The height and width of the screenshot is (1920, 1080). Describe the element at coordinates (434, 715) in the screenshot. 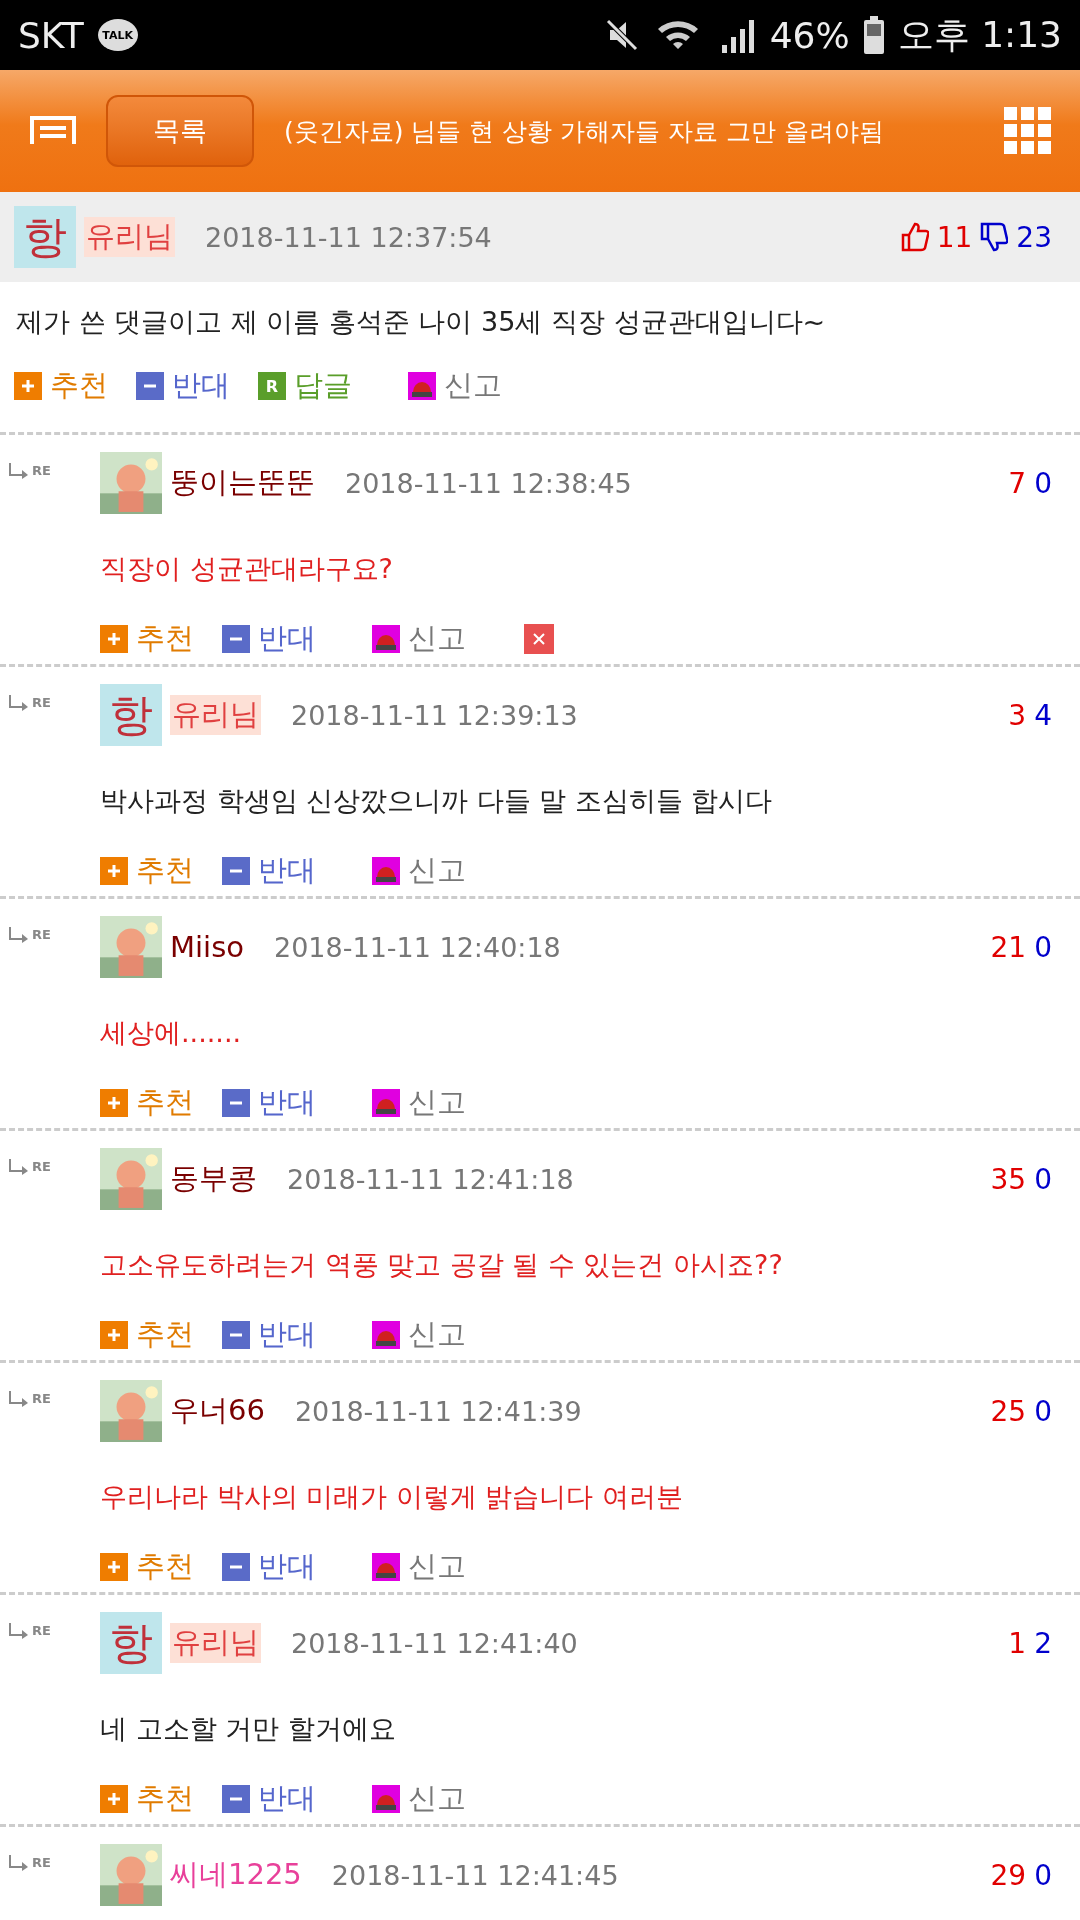

I see `comment-date: 2018-11-11 12:39:13` at that location.